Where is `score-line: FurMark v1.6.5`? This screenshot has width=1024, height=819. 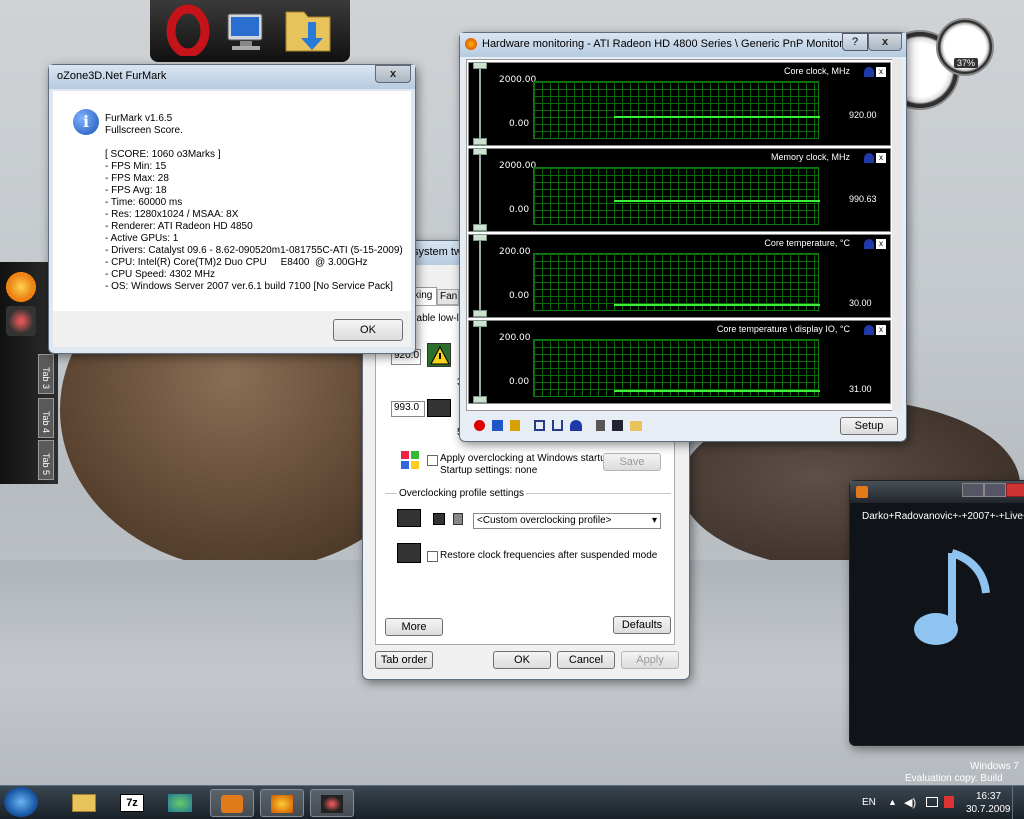 score-line: FurMark v1.6.5 is located at coordinates (139, 118).